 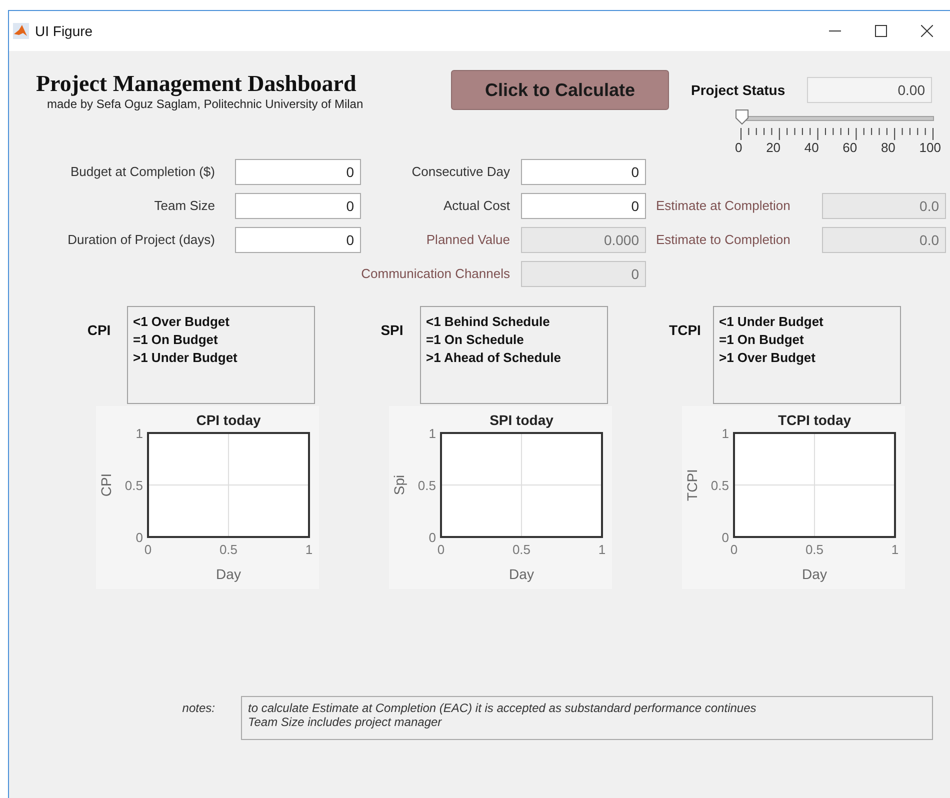 I want to click on notes-line: to calculate Estimate at Completion (EAC) it is accepted as substandard performance continues, so click(x=502, y=708).